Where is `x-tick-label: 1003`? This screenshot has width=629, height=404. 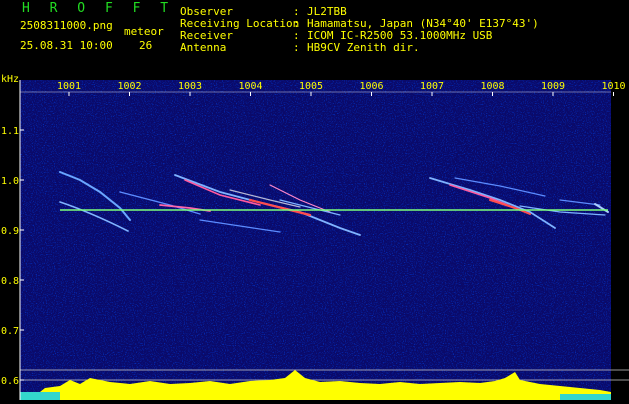 x-tick-label: 1003 is located at coordinates (190, 86).